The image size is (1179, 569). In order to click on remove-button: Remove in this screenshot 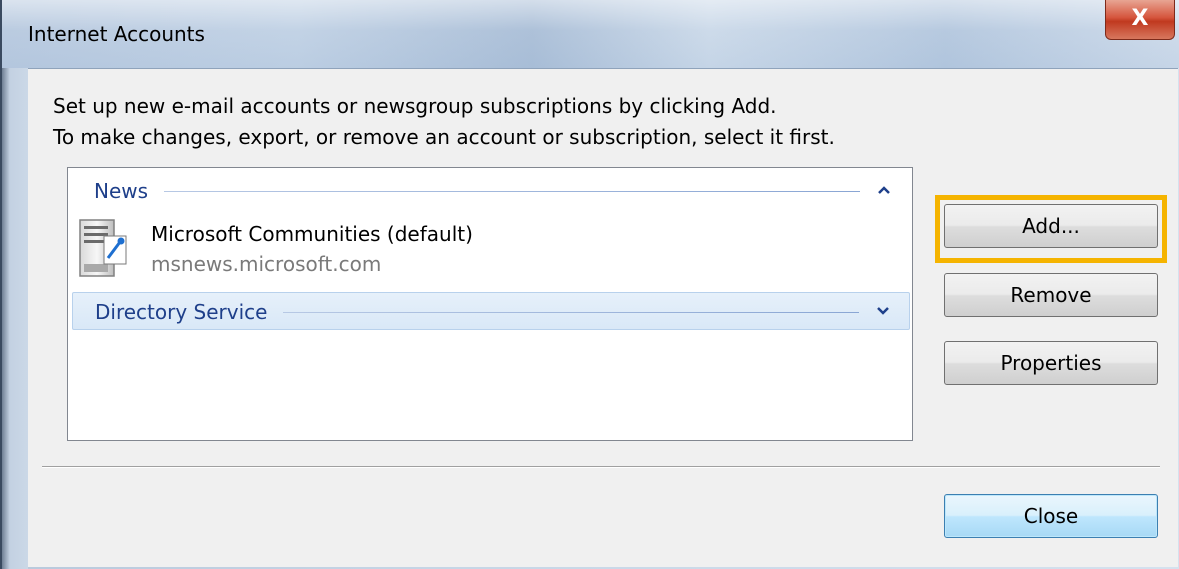, I will do `click(1051, 295)`.